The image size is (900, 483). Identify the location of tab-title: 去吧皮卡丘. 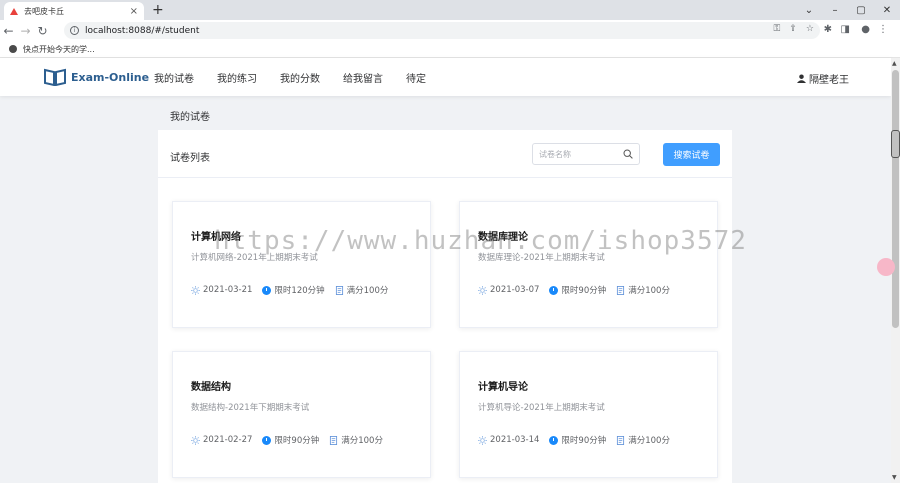
(44, 11).